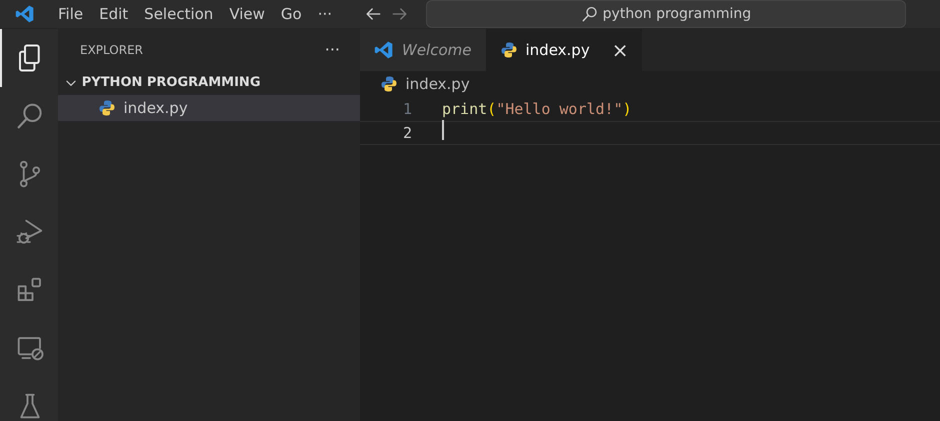 This screenshot has height=421, width=940. Describe the element at coordinates (325, 14) in the screenshot. I see `menu-item: ···` at that location.